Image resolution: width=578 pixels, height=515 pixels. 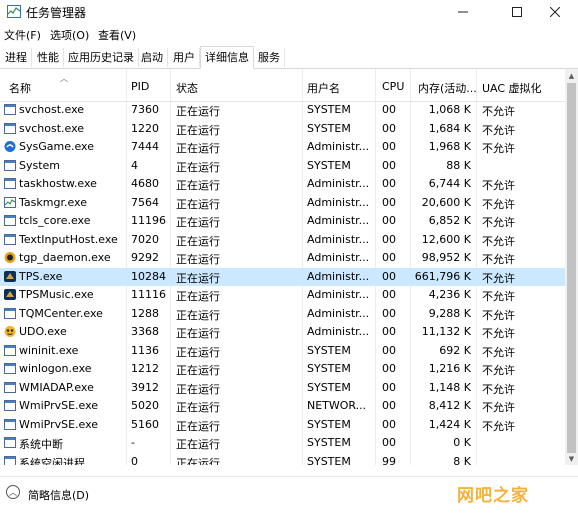 I want to click on footer: ︿ 简略信息(D) 网吧之家, so click(x=289, y=495).